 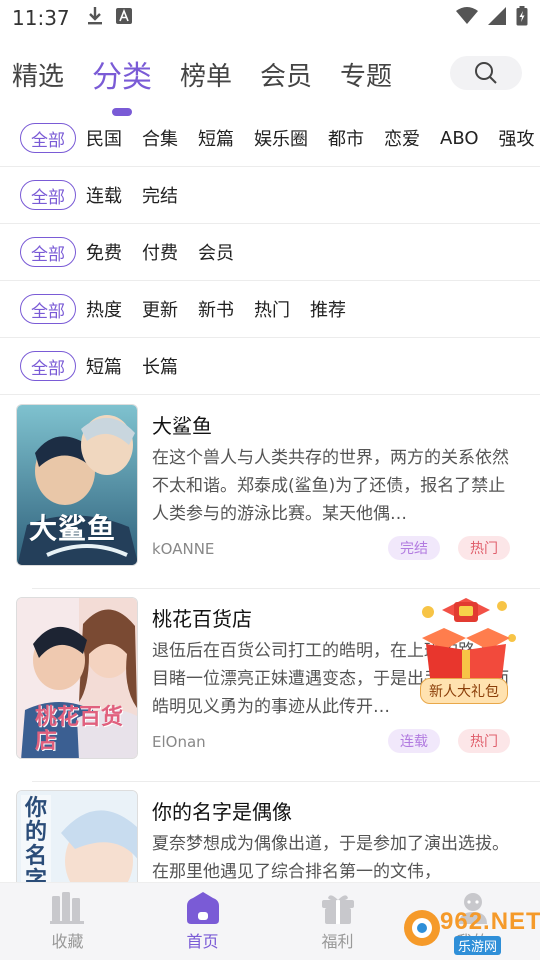 I want to click on tab-featured: 精选, so click(x=38, y=74).